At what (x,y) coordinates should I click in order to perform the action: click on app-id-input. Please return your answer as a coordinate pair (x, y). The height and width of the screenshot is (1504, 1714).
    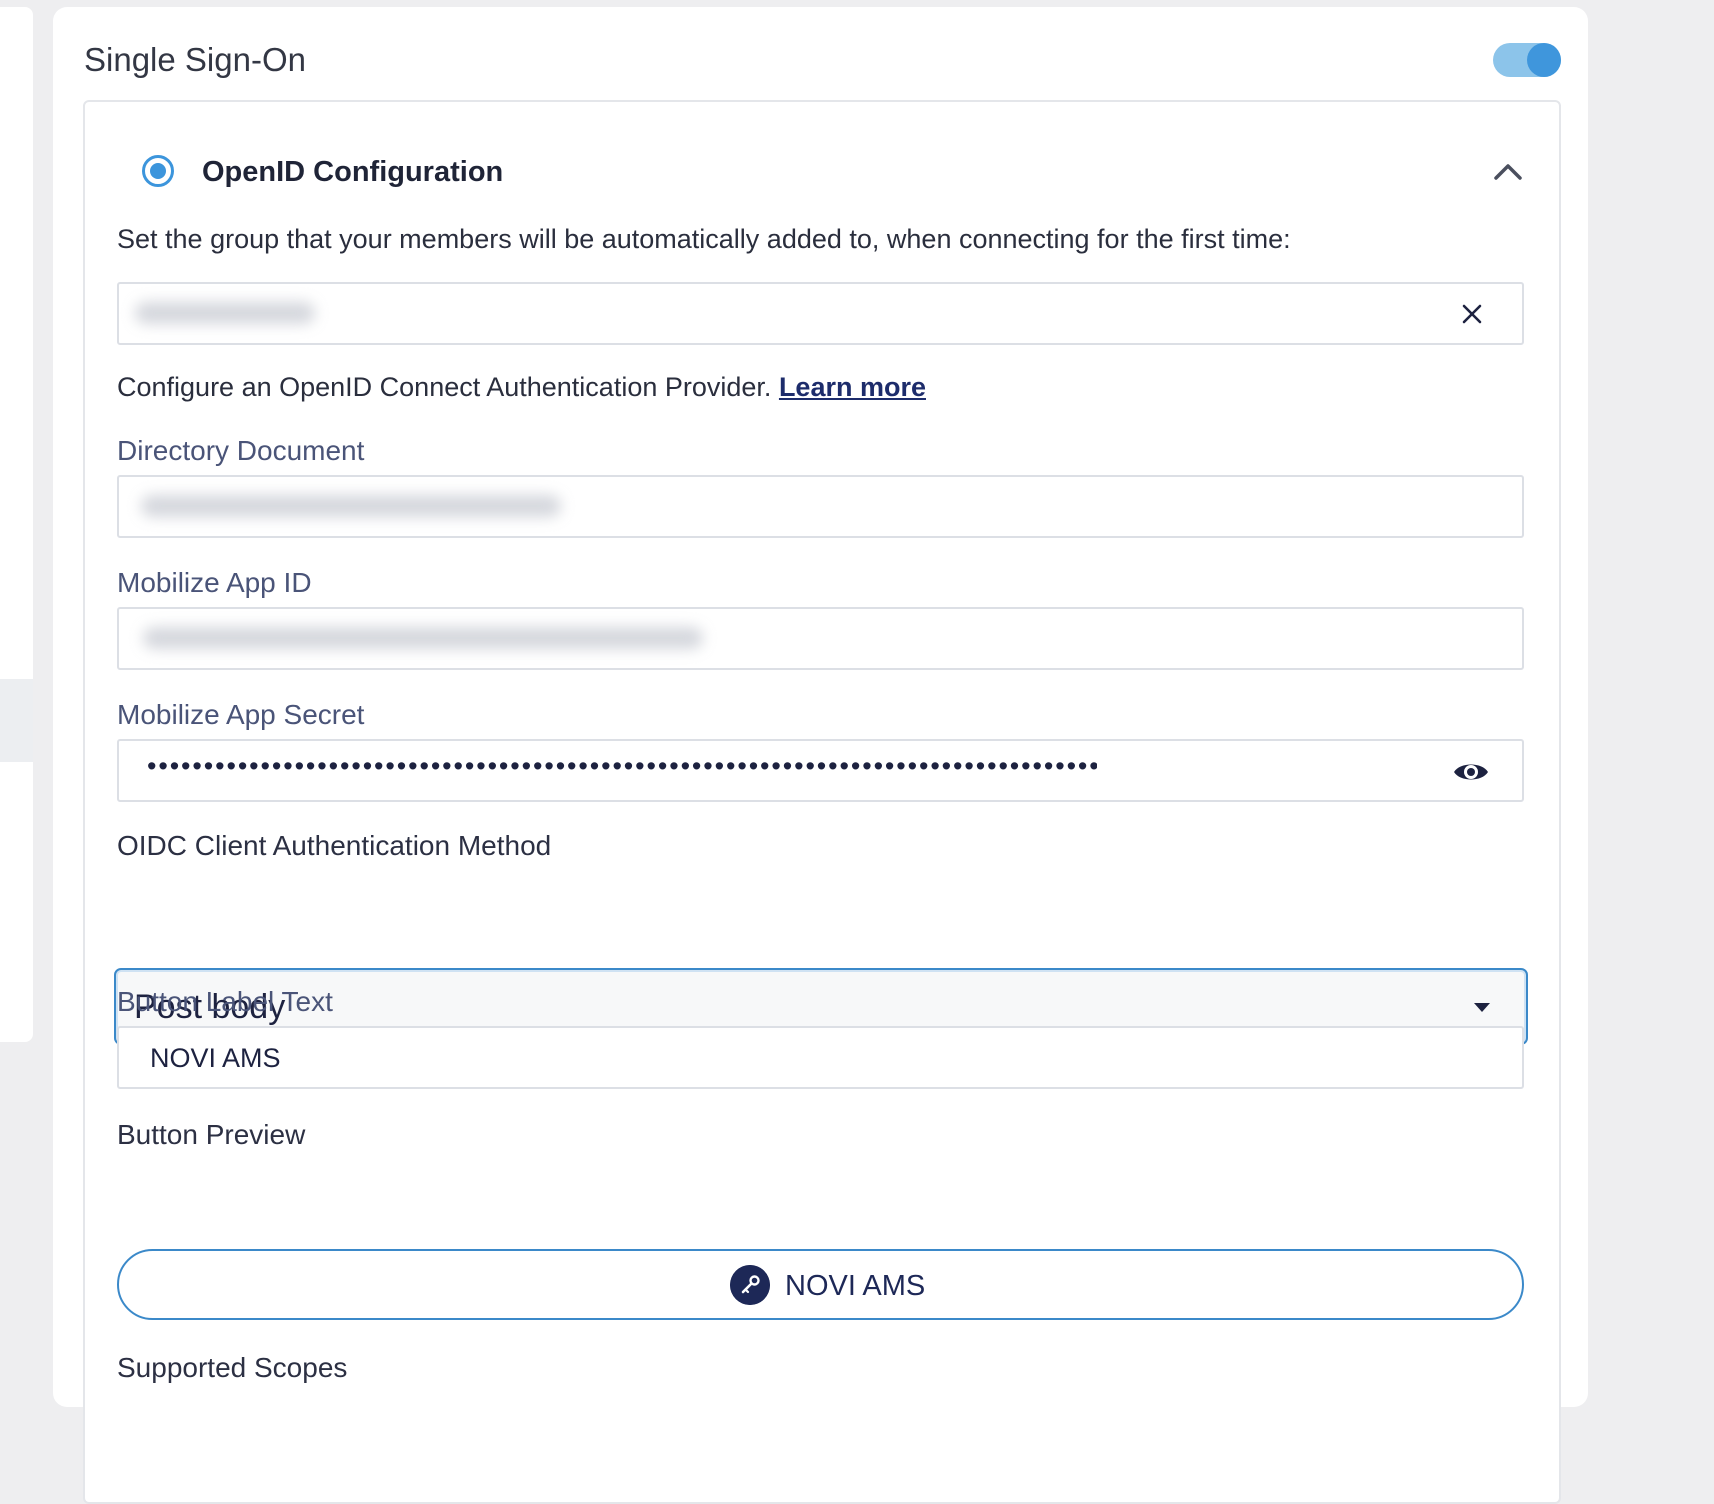
    Looking at the image, I should click on (820, 638).